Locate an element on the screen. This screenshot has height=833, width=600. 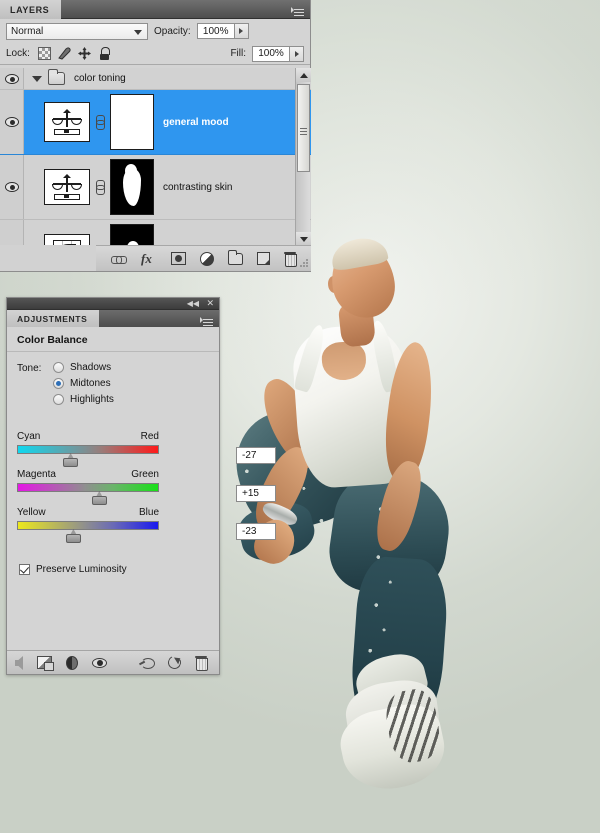
layers-footer-spacer is located at coordinates (48, 258).